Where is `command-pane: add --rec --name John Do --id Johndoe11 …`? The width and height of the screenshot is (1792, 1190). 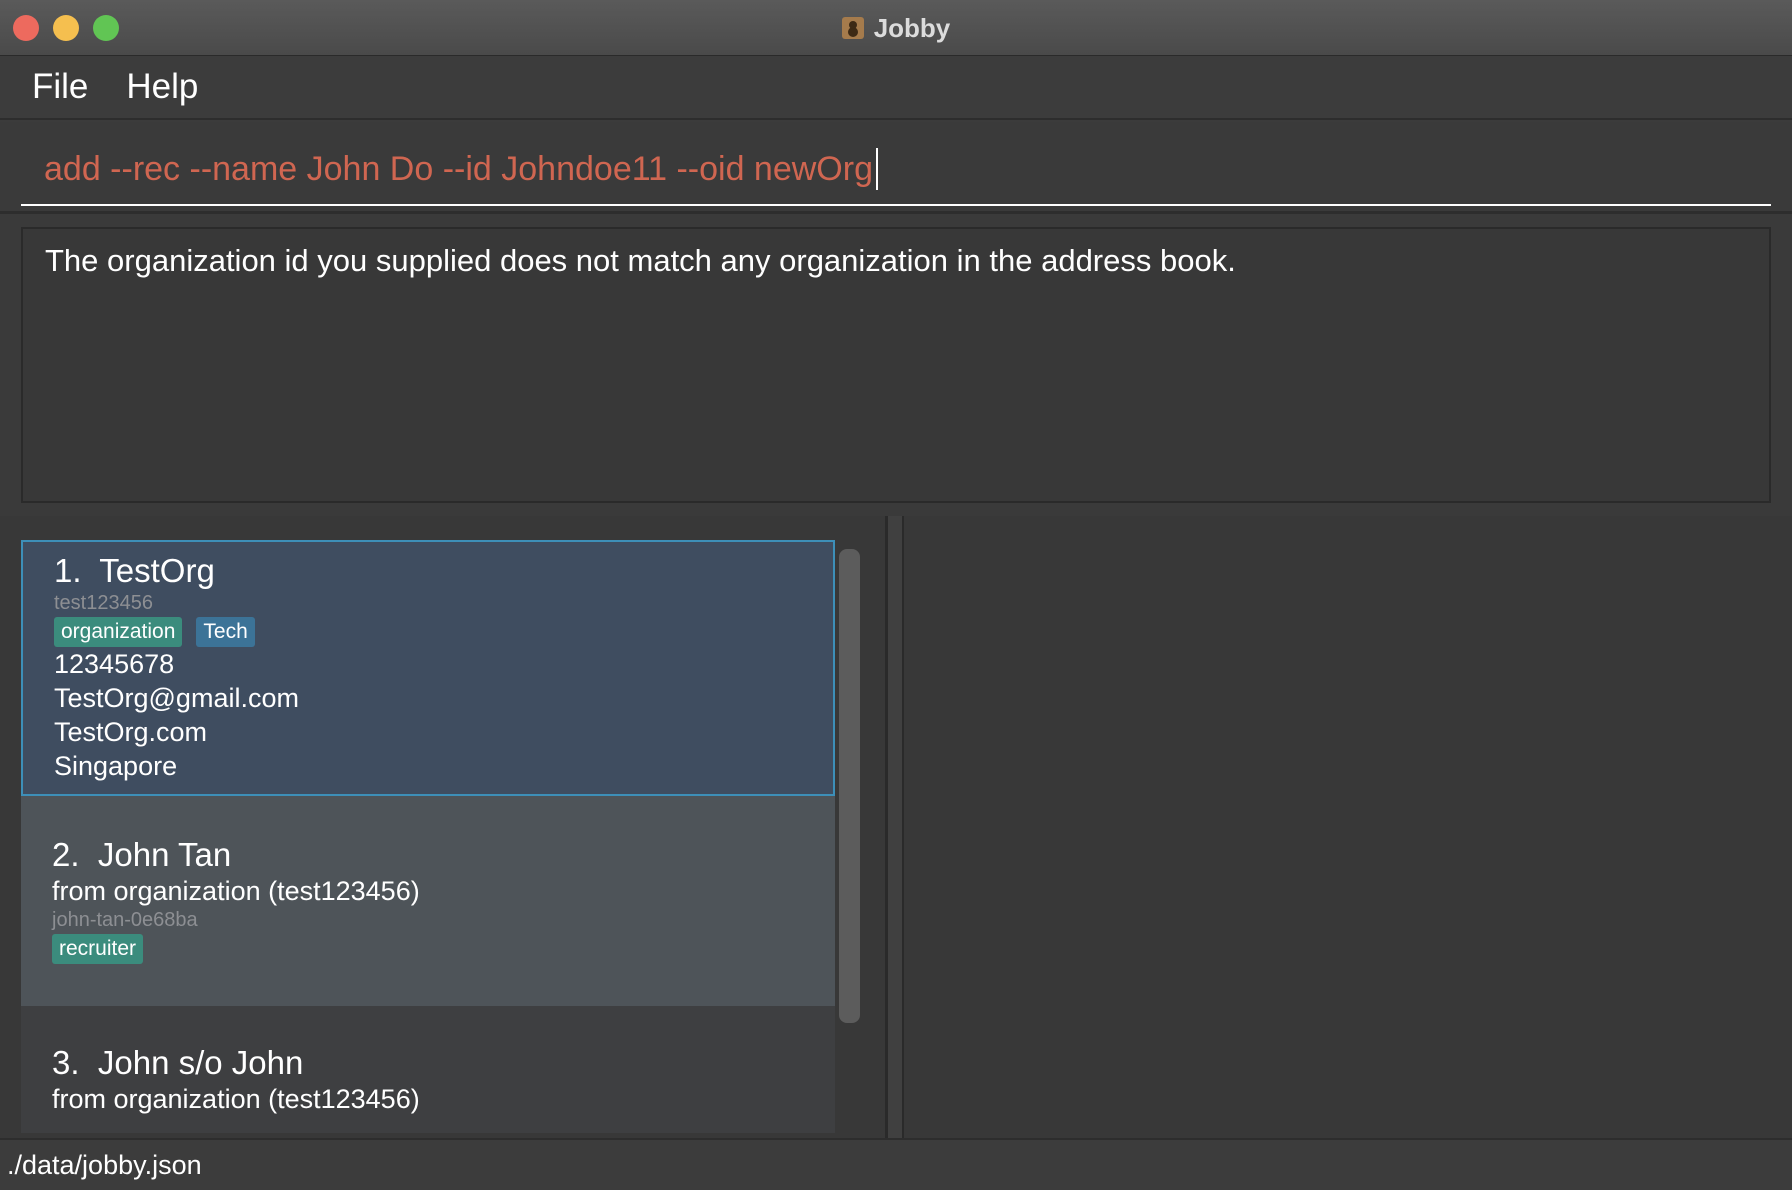
command-pane: add --rec --name John Do --id Johndoe11 … is located at coordinates (896, 168).